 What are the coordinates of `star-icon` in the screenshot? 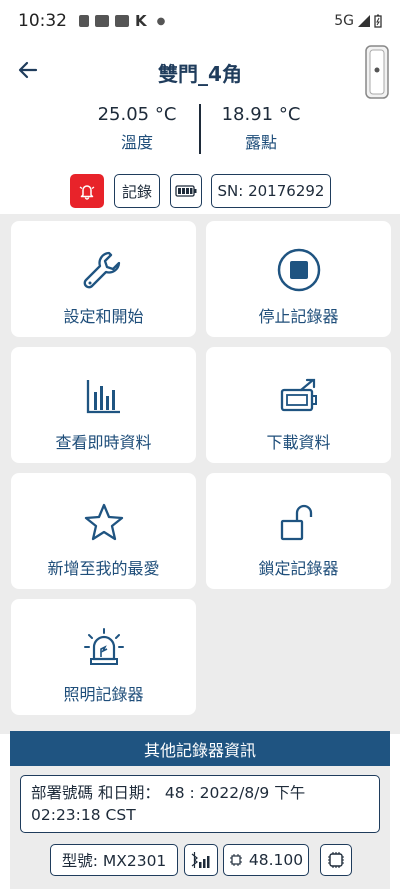 It's located at (103, 522).